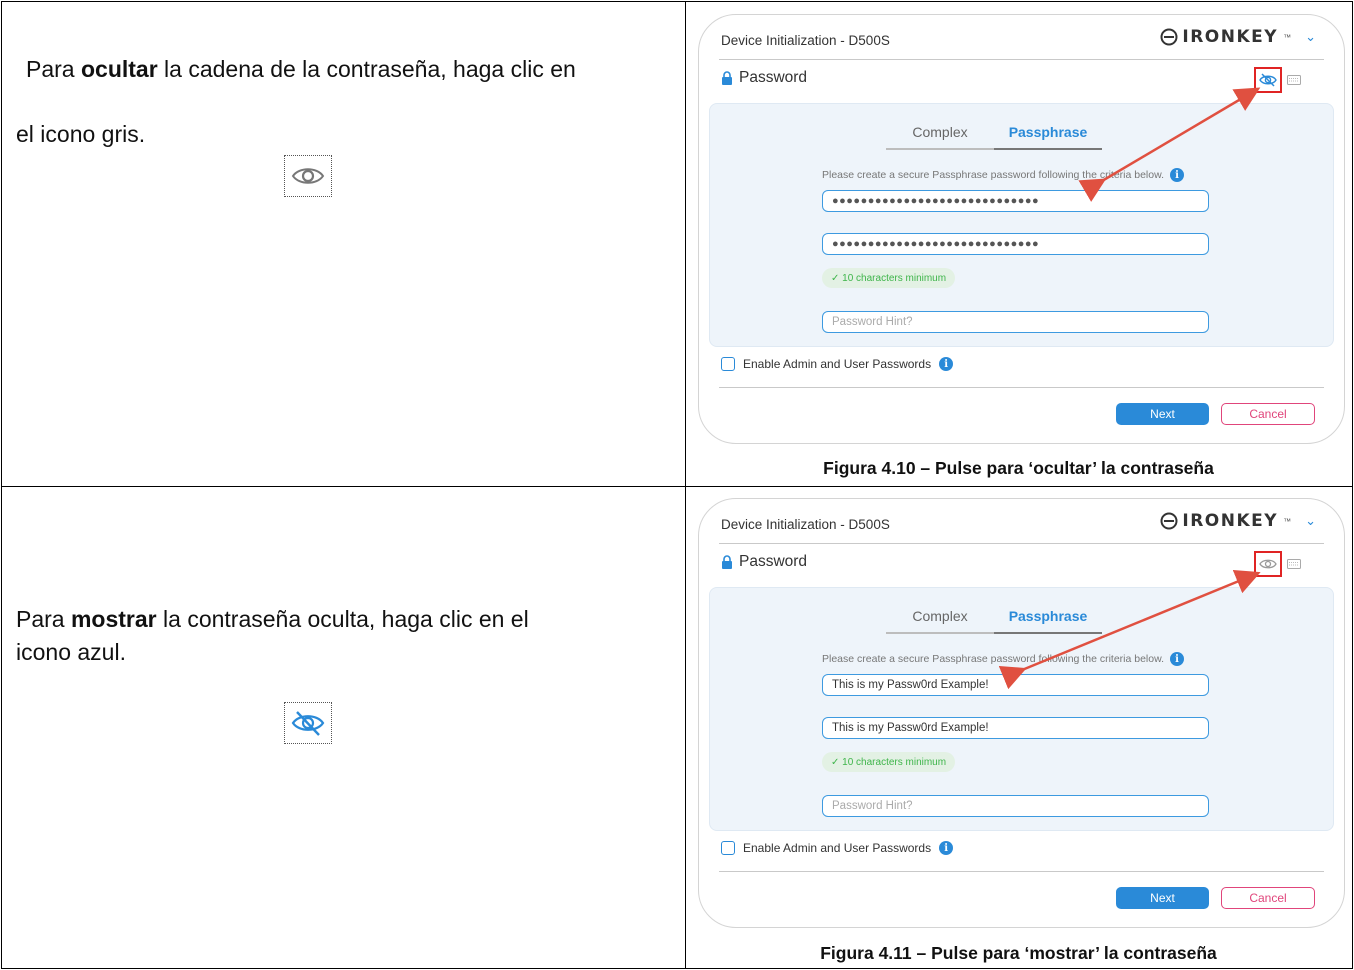  Describe the element at coordinates (1015, 201) in the screenshot. I see `password-input: ●●●●●●●●●●●●●●●●●●●●●●●●●●●●●` at that location.